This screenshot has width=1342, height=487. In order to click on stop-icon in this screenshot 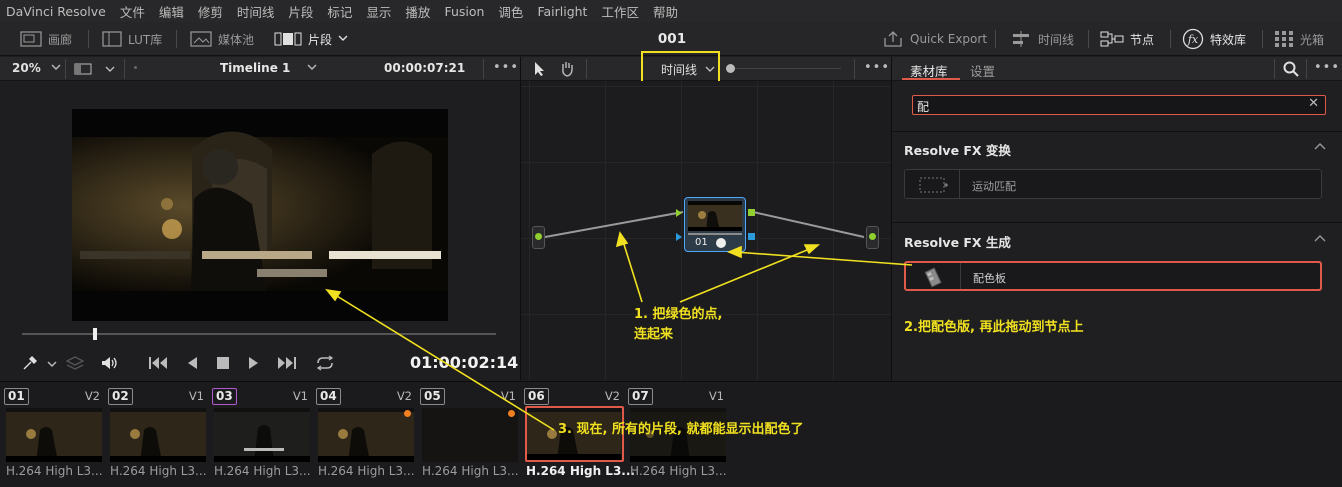, I will do `click(223, 363)`.